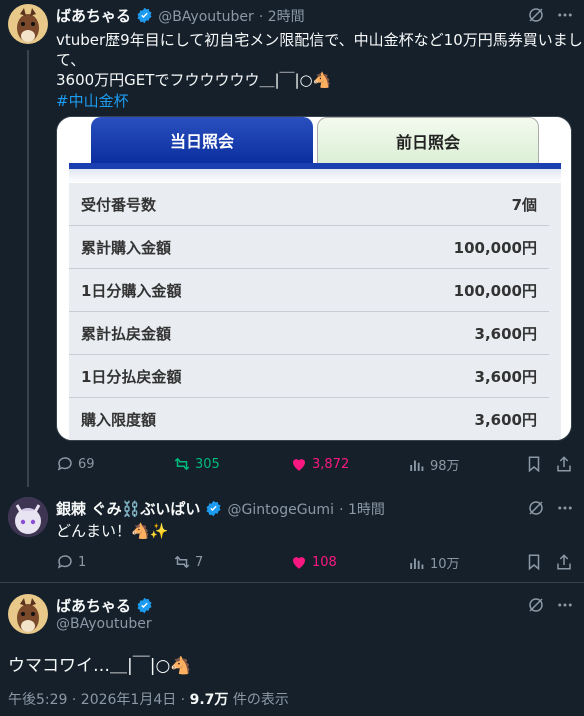 The width and height of the screenshot is (584, 716). What do you see at coordinates (194, 80) in the screenshot?
I see `post-text-line: 3600万円GETでフウウウウウ＿|￣|○🐴` at bounding box center [194, 80].